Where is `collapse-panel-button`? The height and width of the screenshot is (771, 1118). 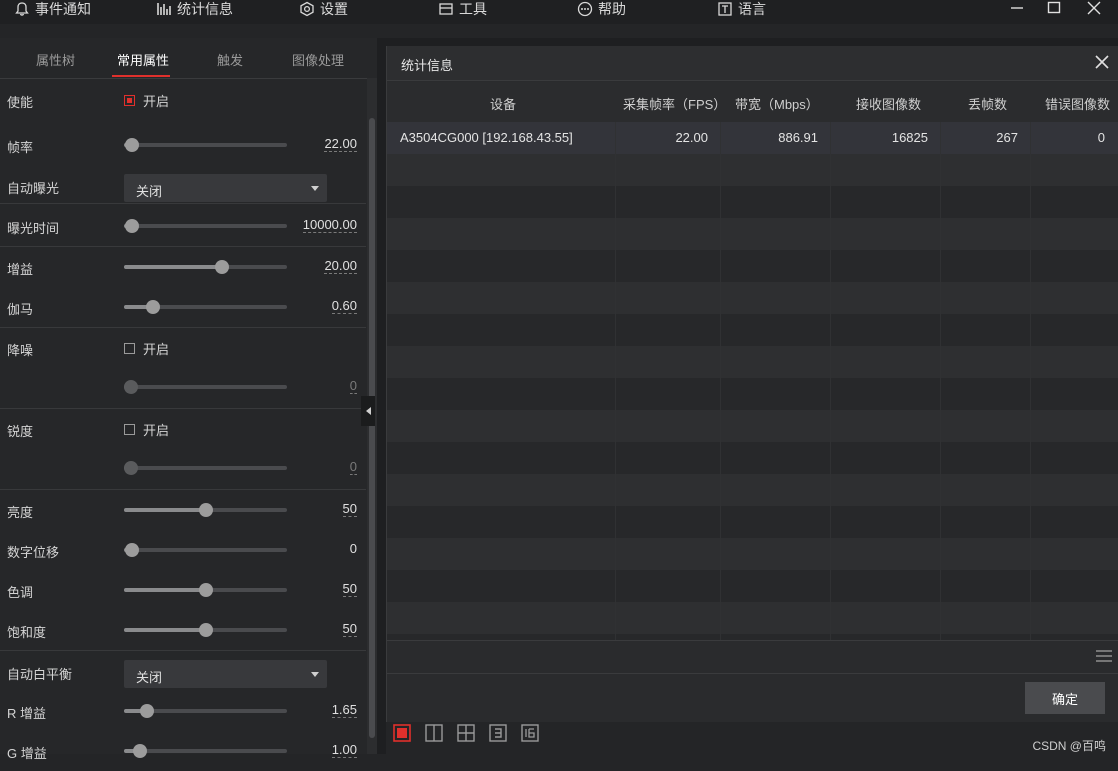 collapse-panel-button is located at coordinates (368, 411).